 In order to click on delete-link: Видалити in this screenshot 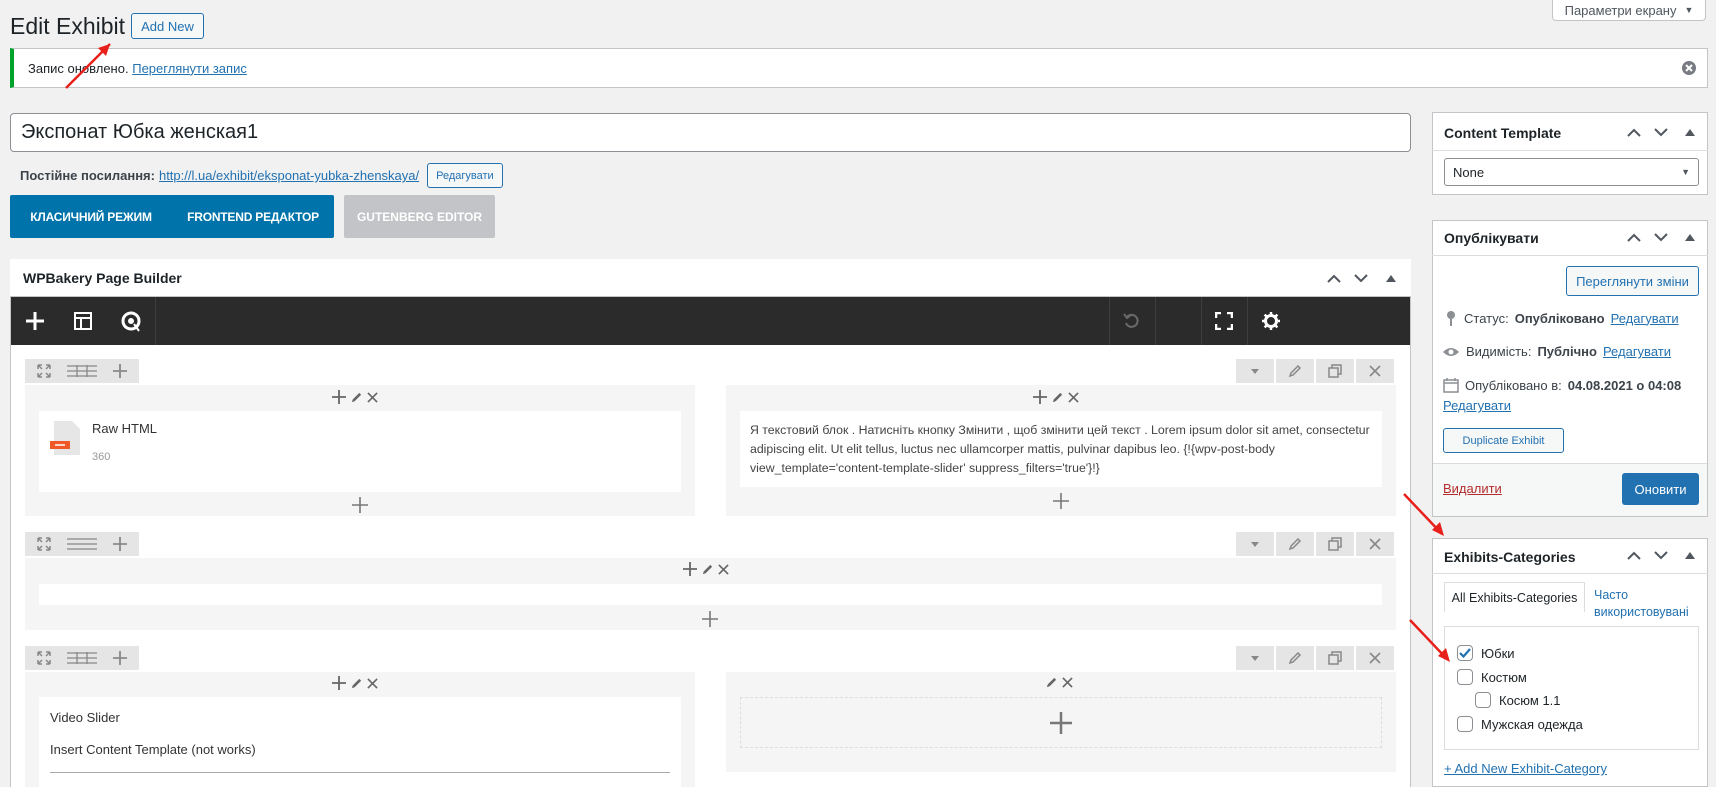, I will do `click(1472, 488)`.